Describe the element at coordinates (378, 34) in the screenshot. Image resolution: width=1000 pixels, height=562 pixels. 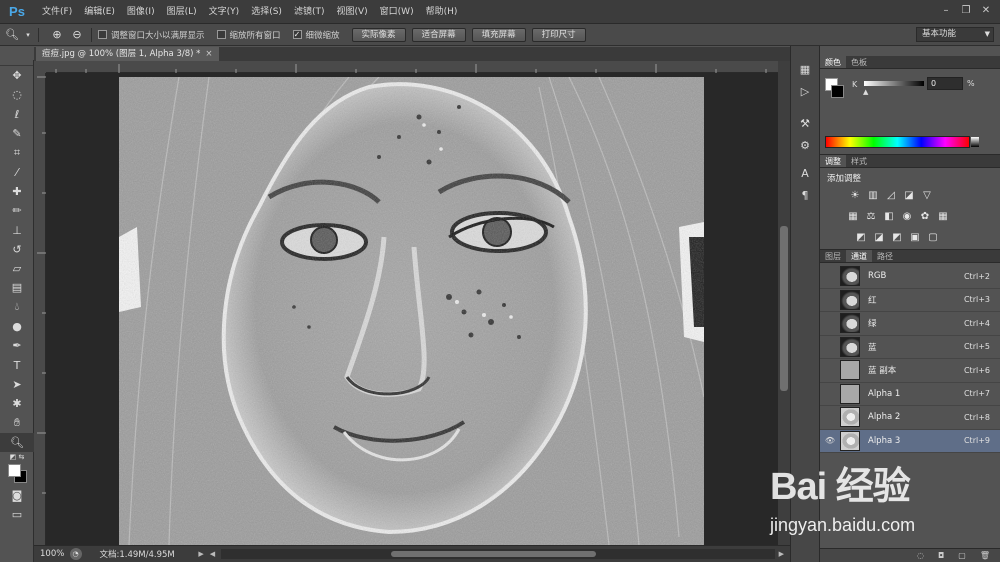
I see `actual-pixels-button: 实际像素` at that location.